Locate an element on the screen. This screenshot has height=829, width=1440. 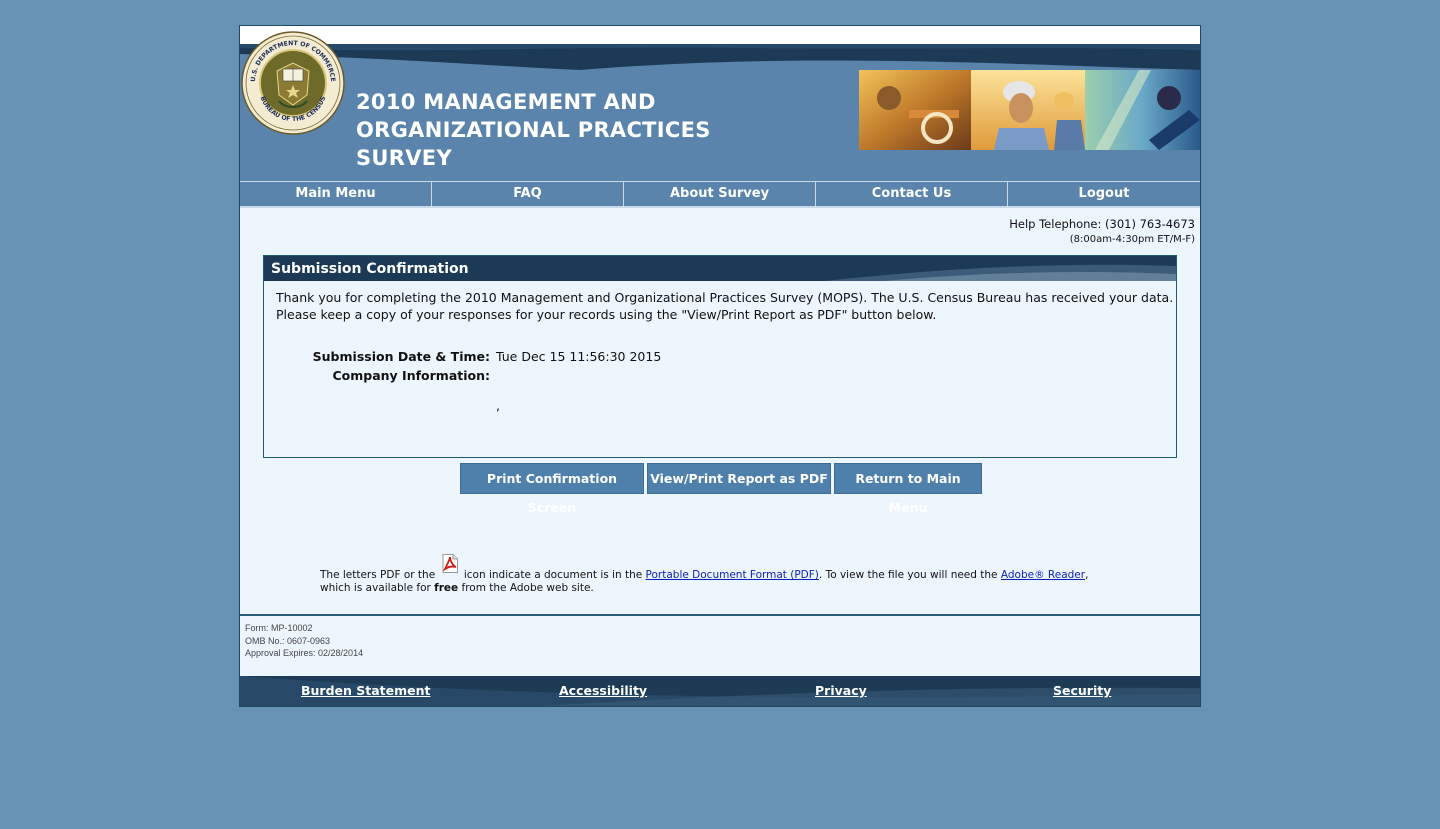
nav-about-survey: About Survey is located at coordinates (719, 194).